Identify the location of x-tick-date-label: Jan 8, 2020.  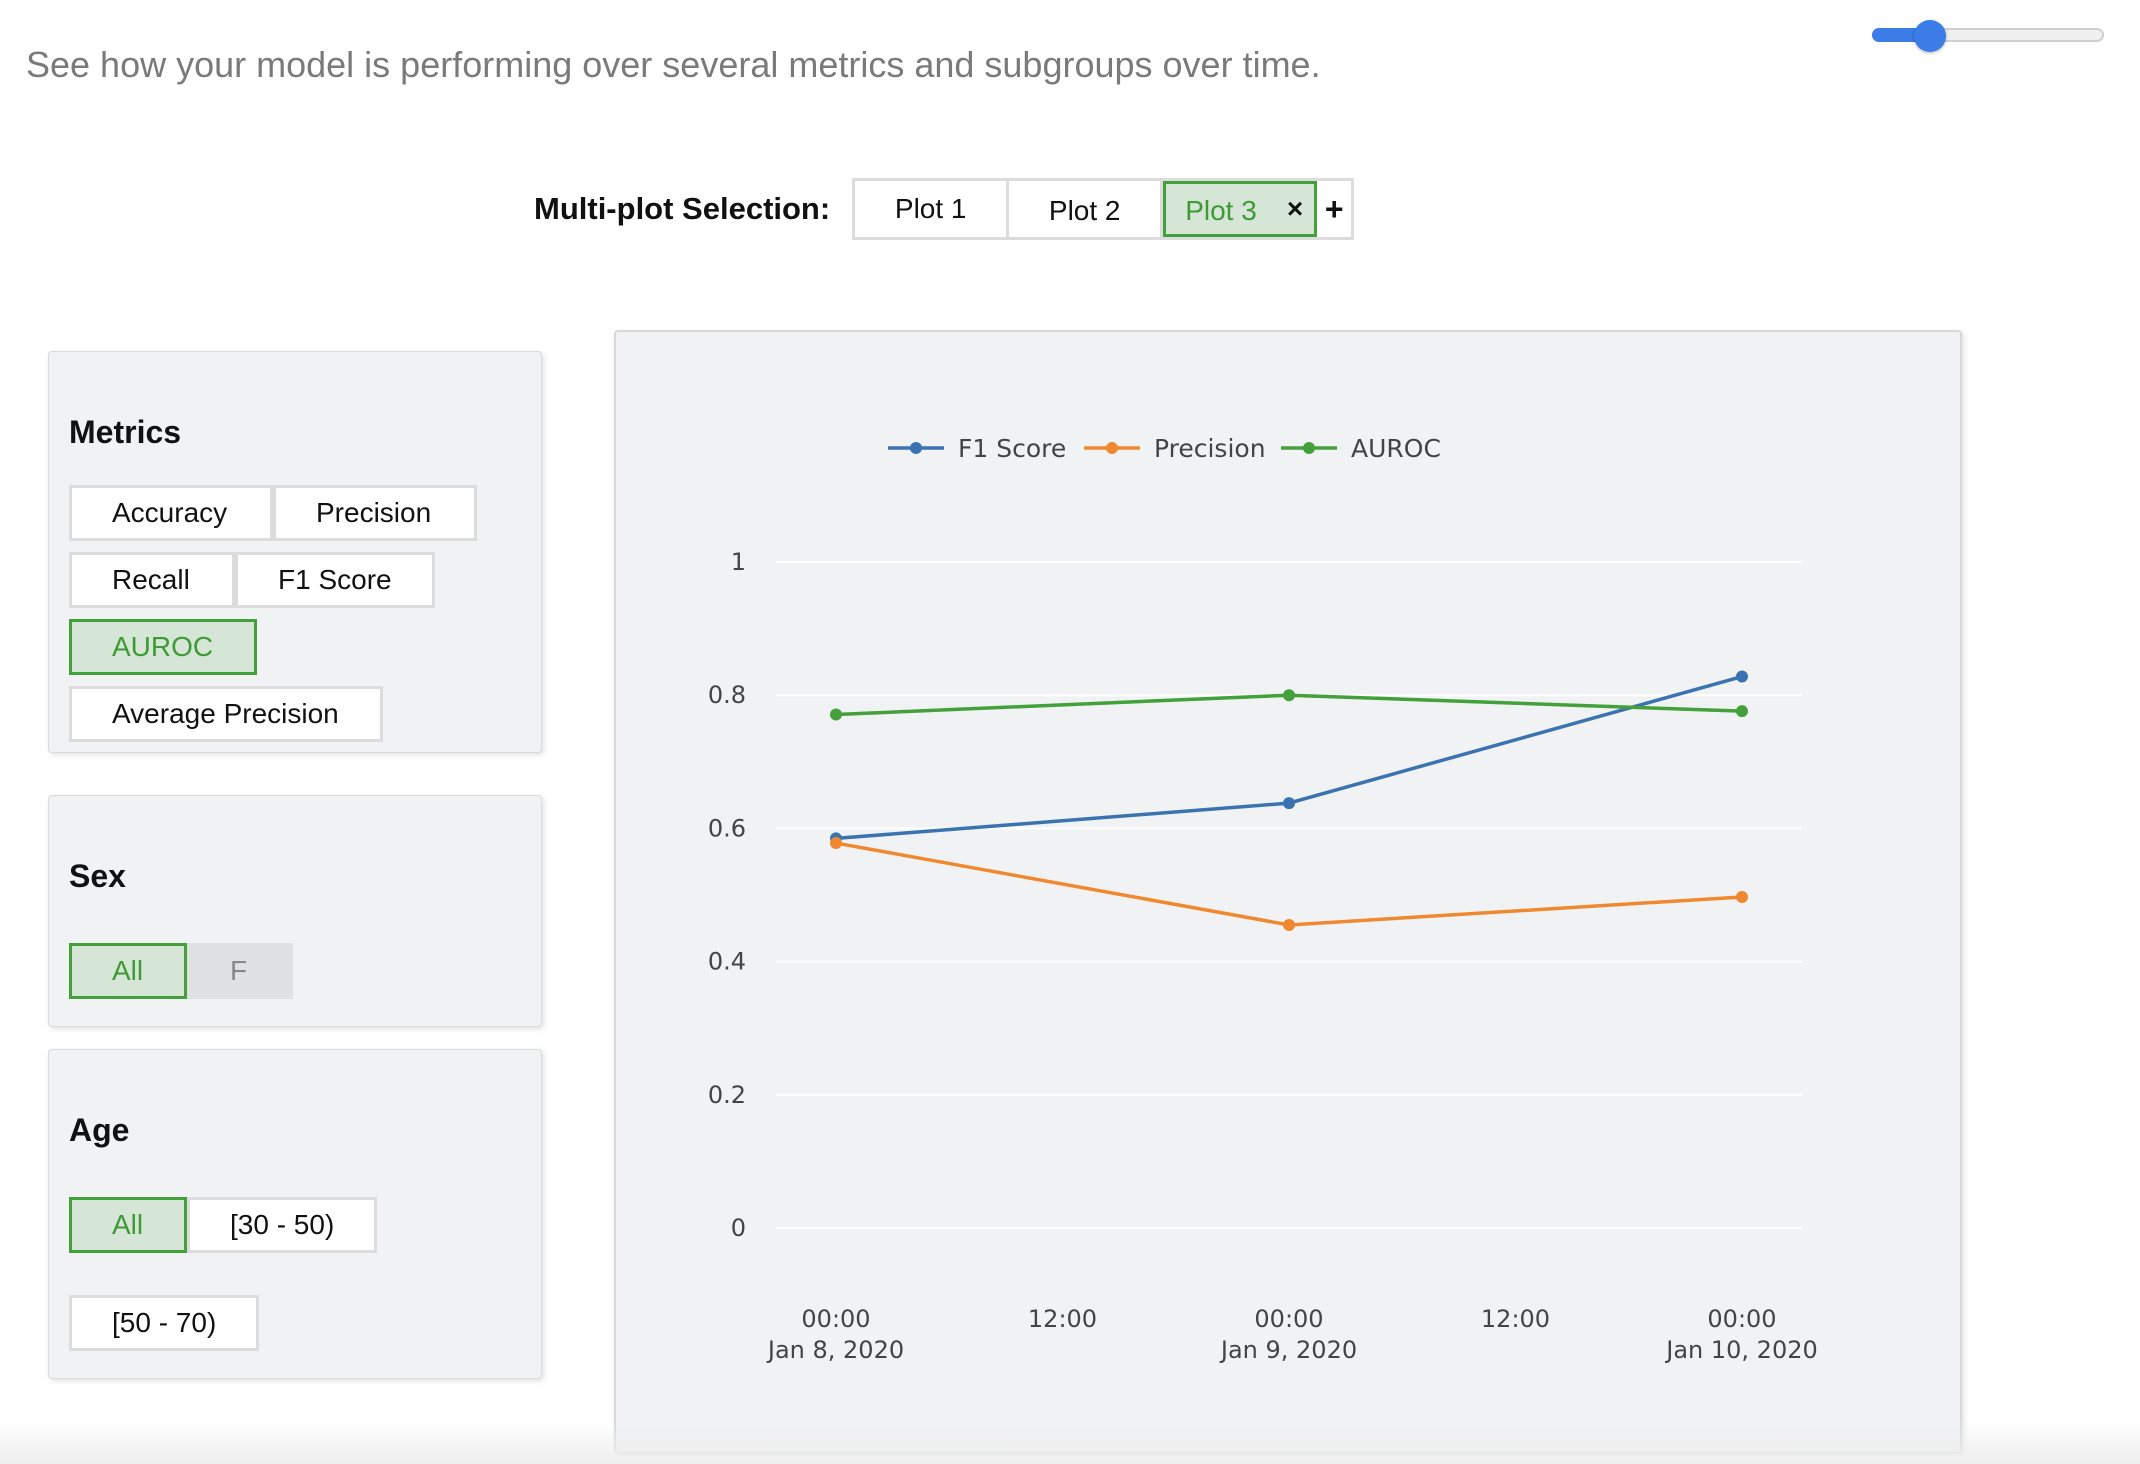
(835, 1350).